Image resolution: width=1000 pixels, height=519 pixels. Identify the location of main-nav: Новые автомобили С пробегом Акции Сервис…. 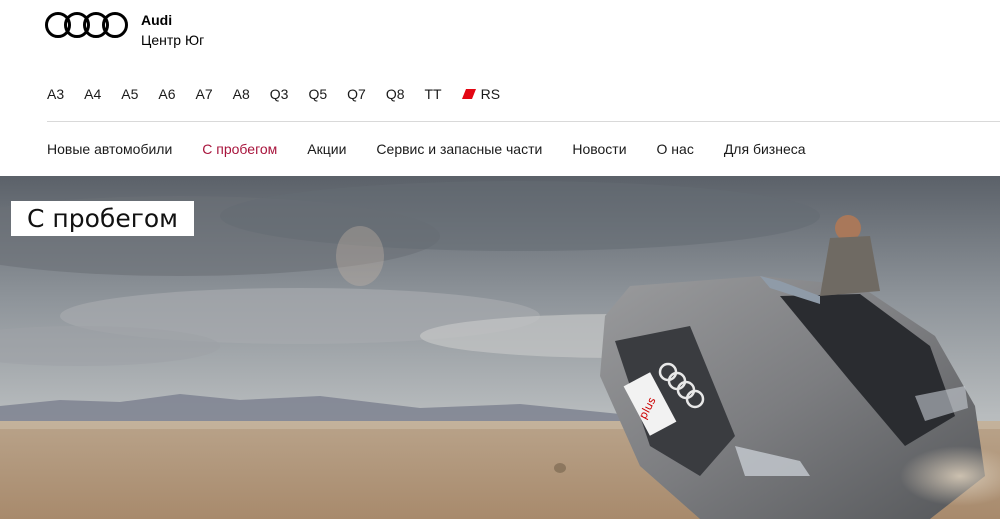
(441, 149).